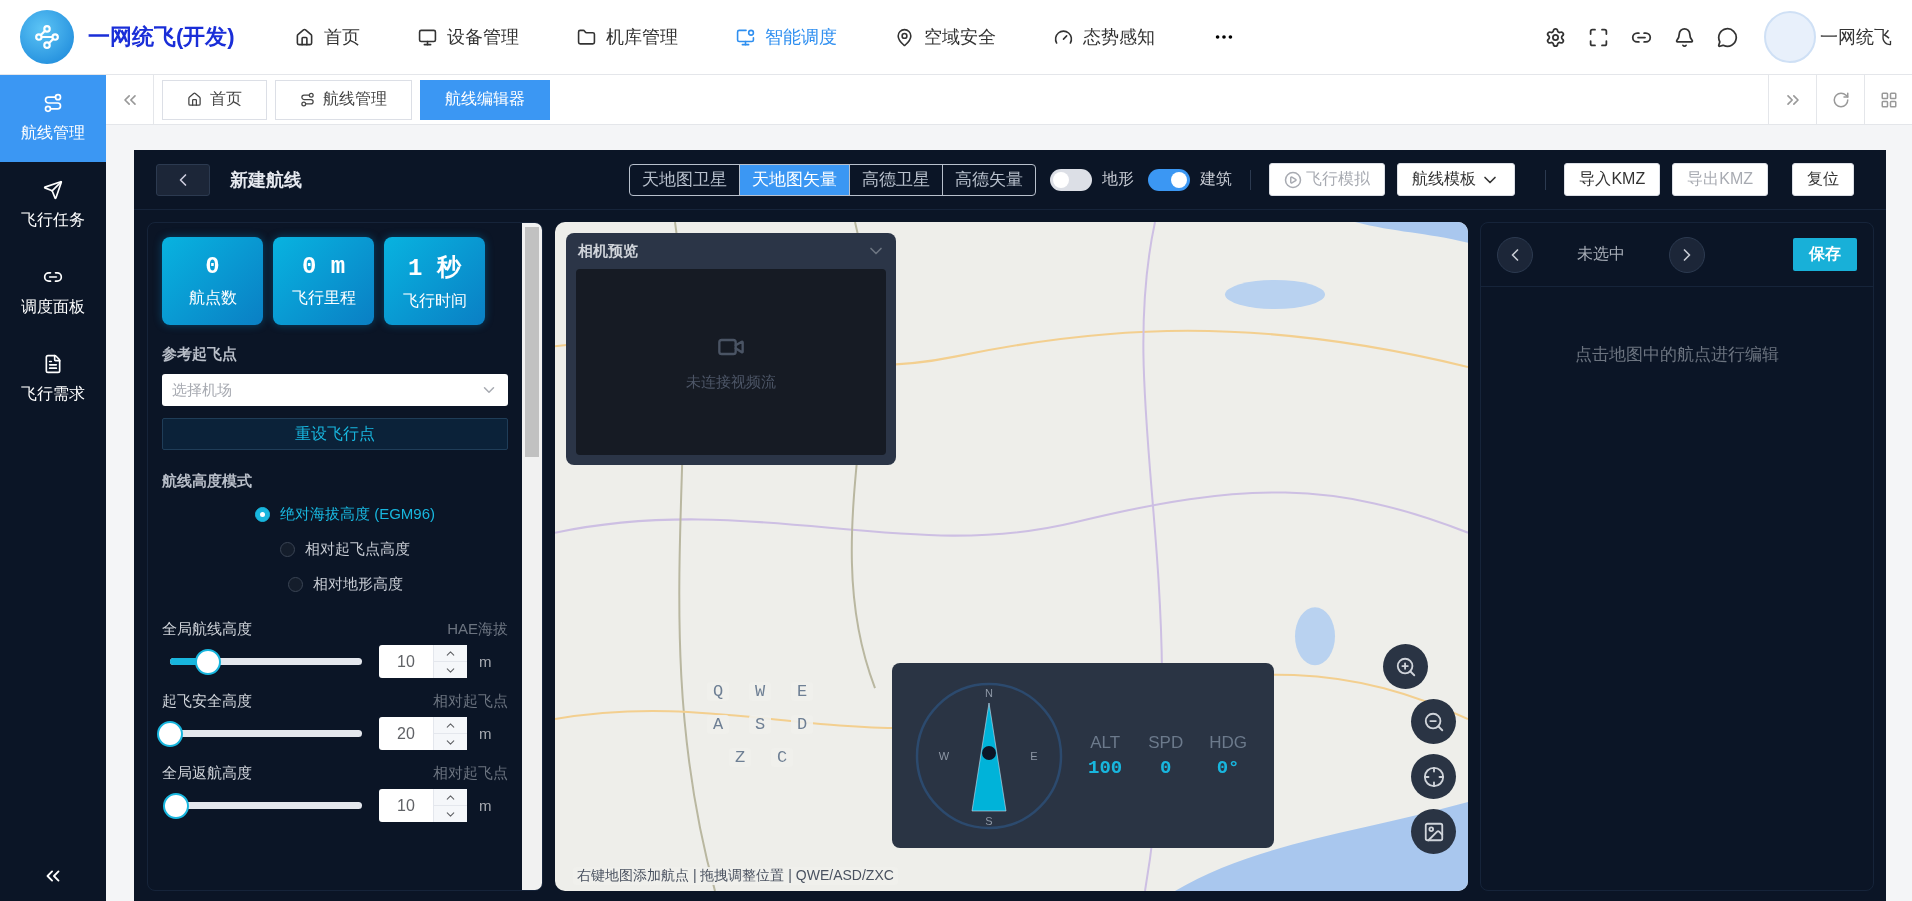 This screenshot has height=901, width=1912. Describe the element at coordinates (214, 99) in the screenshot. I see `tab: 首页` at that location.